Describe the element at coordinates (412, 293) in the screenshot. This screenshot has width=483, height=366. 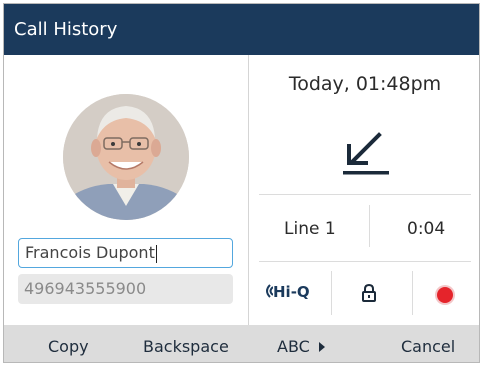
I see `lock-record-separator` at that location.